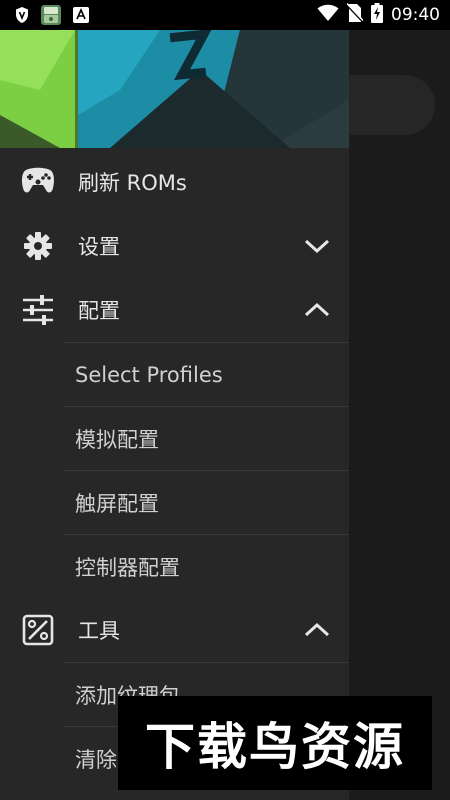  I want to click on watermark: 下载鸟资源, so click(275, 743).